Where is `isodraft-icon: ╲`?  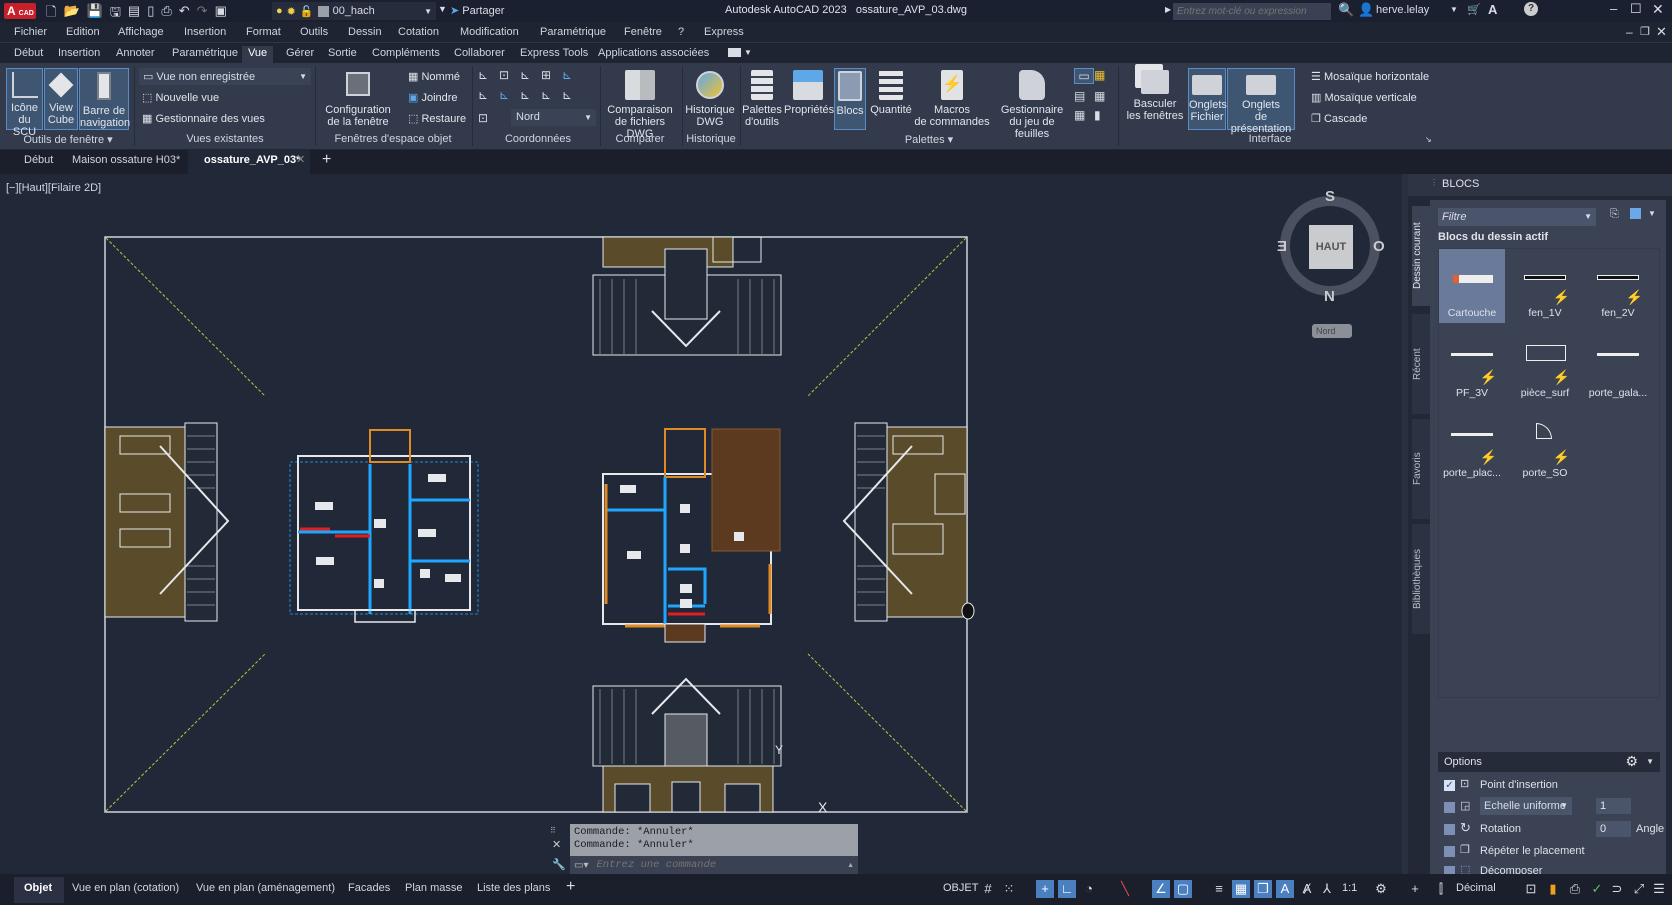
isodraft-icon: ╲ is located at coordinates (1125, 889).